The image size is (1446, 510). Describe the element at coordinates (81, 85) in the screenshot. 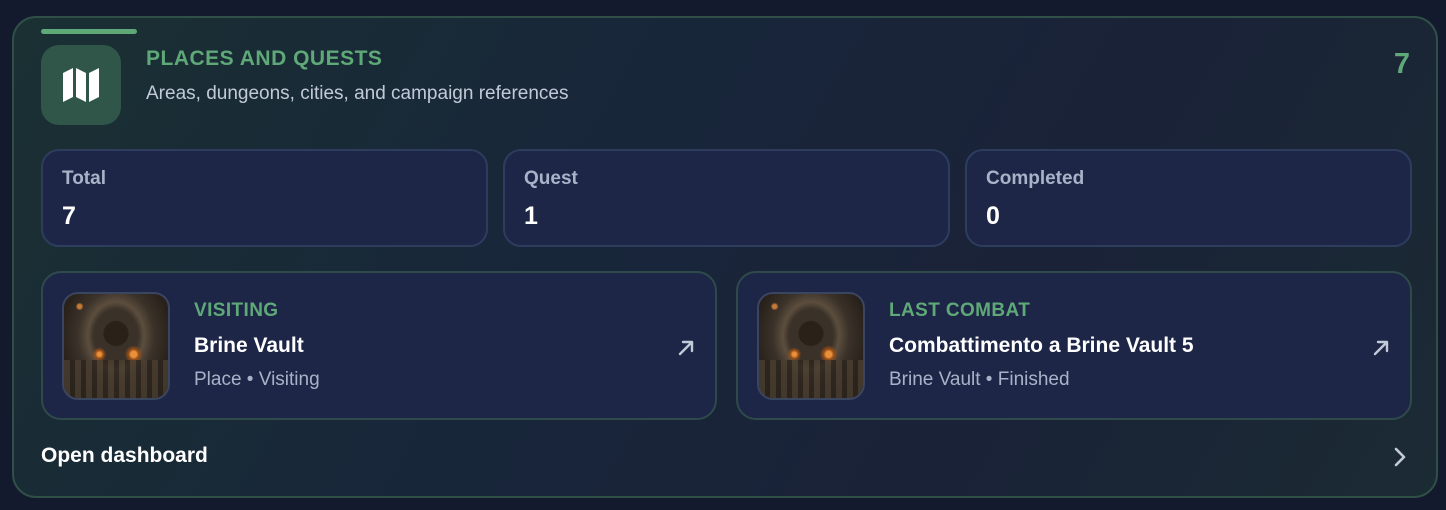

I see `map-icon` at that location.